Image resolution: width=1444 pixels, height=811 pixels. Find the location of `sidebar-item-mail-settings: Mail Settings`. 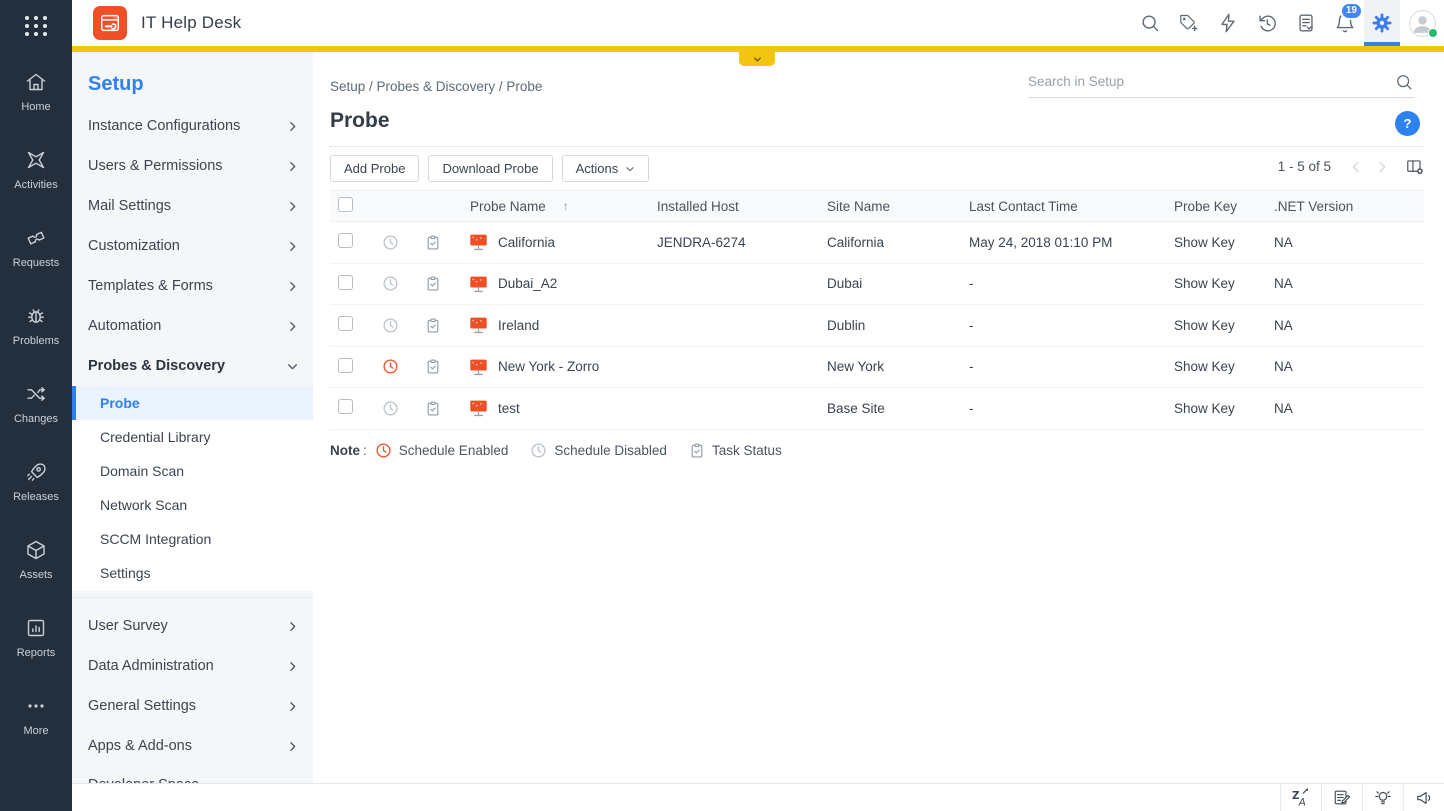

sidebar-item-mail-settings: Mail Settings is located at coordinates (192, 206).